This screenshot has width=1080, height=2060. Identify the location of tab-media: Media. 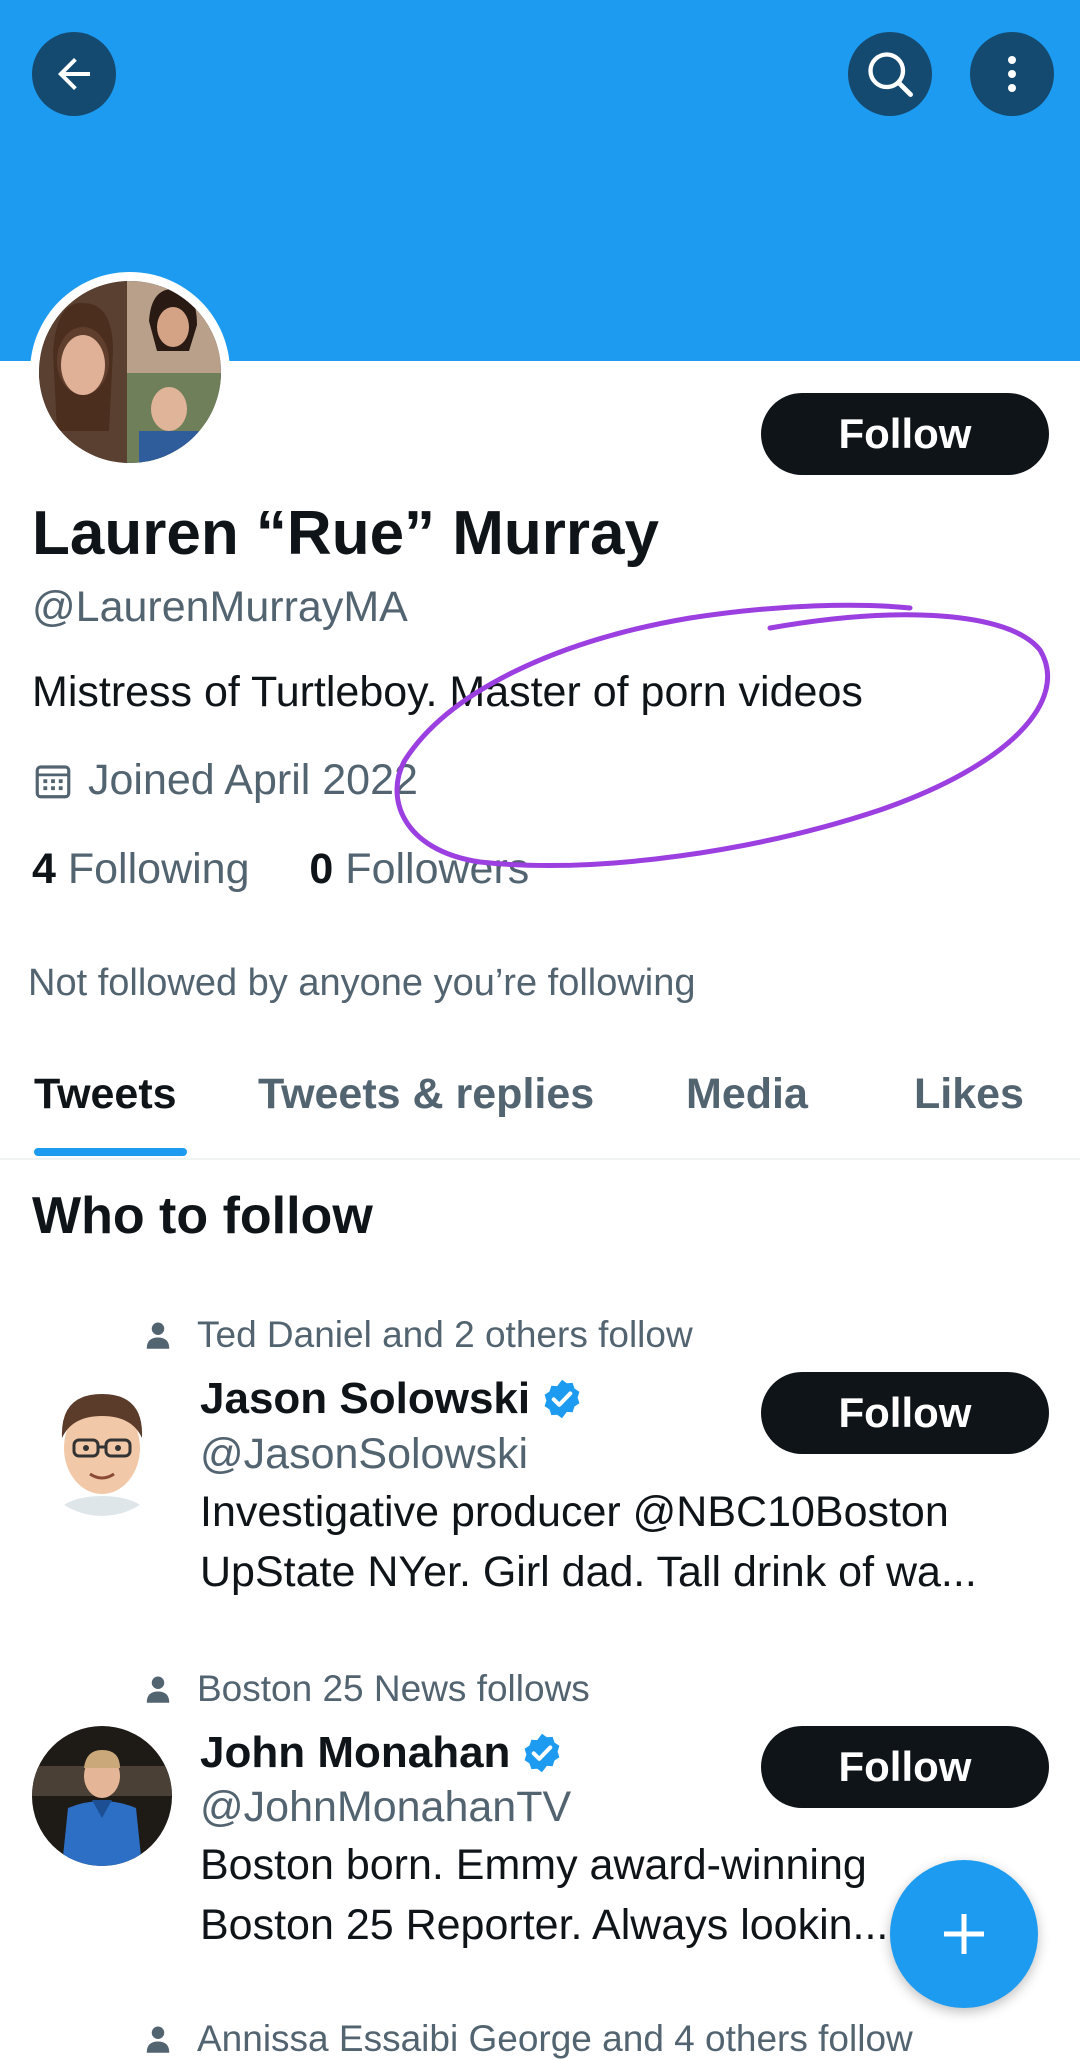
(747, 1094).